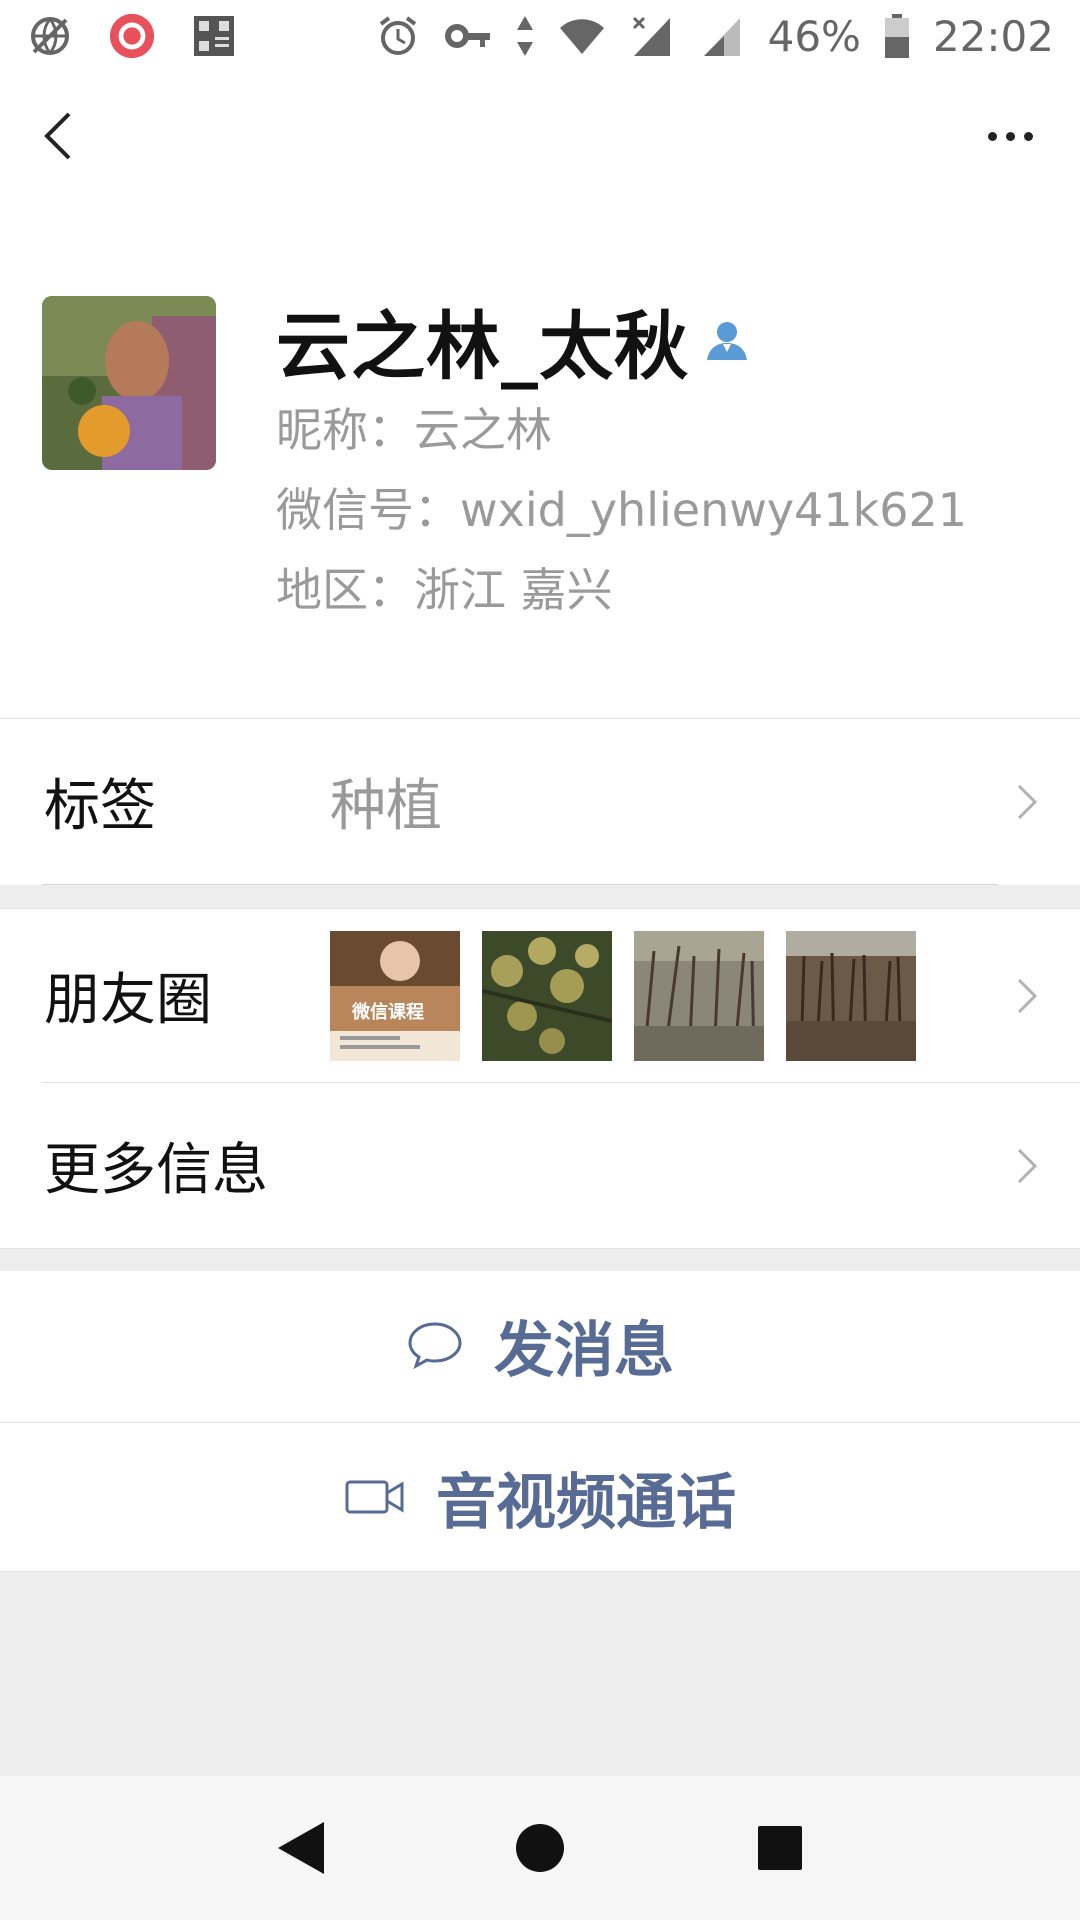 Image resolution: width=1080 pixels, height=1920 pixels. Describe the element at coordinates (540, 137) in the screenshot. I see `top-bar` at that location.